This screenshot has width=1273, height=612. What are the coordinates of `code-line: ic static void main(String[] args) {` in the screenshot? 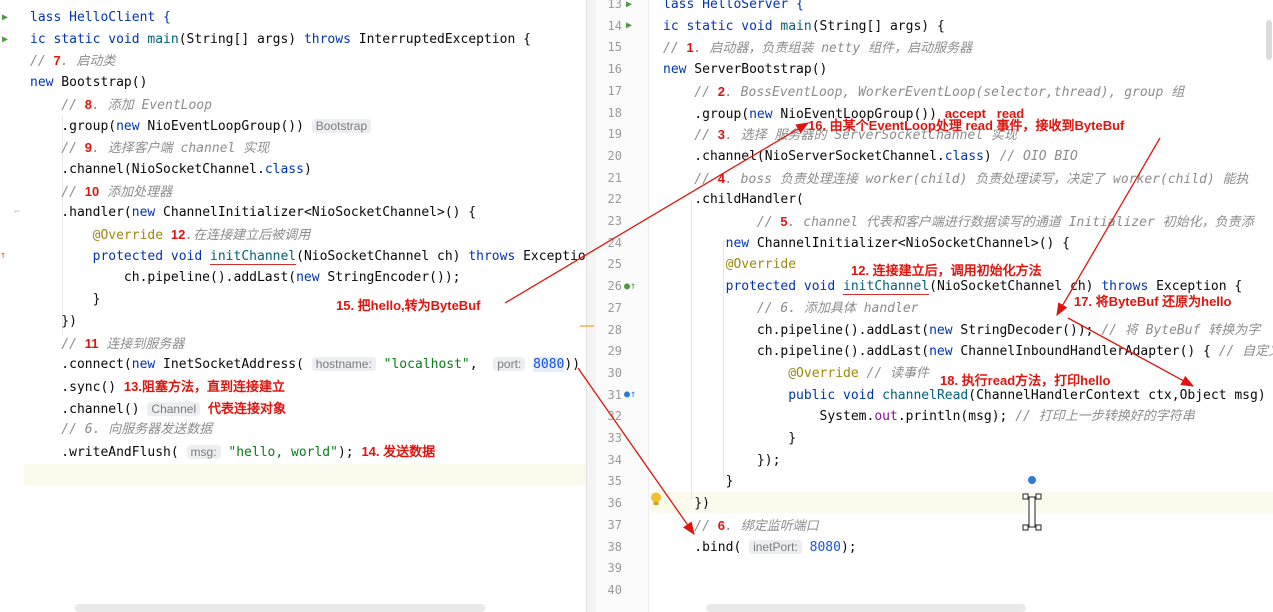 It's located at (804, 26).